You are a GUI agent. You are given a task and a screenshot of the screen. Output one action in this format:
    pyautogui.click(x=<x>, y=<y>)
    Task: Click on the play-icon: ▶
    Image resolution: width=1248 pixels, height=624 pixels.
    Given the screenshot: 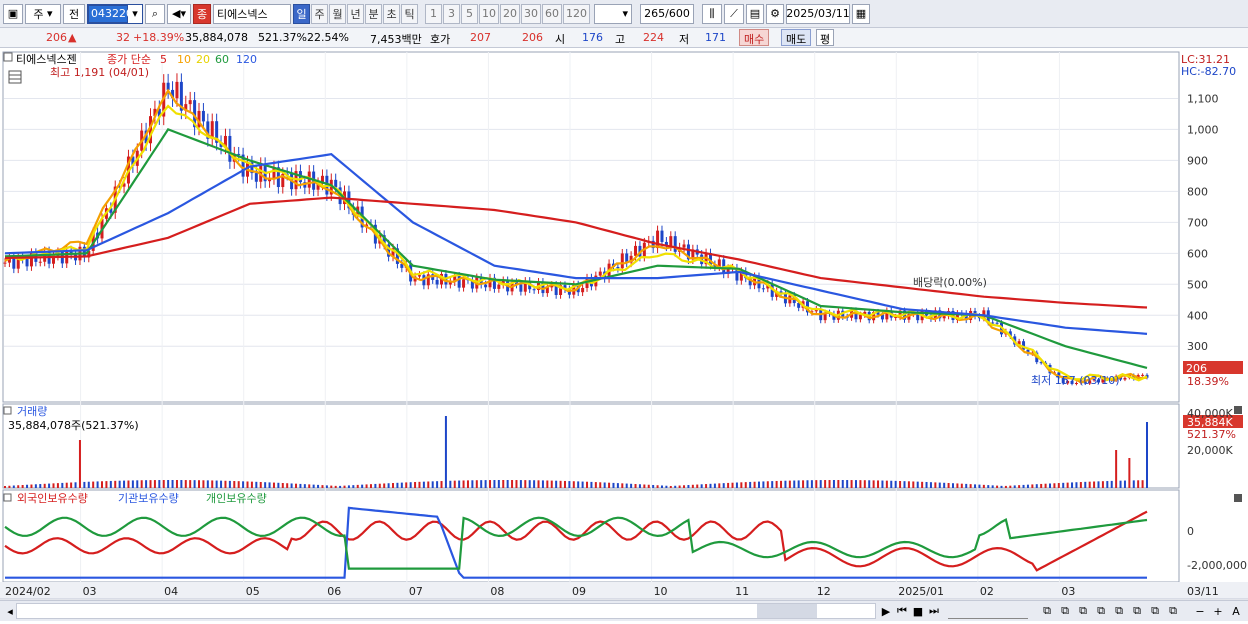 What is the action you would take?
    pyautogui.click(x=886, y=611)
    